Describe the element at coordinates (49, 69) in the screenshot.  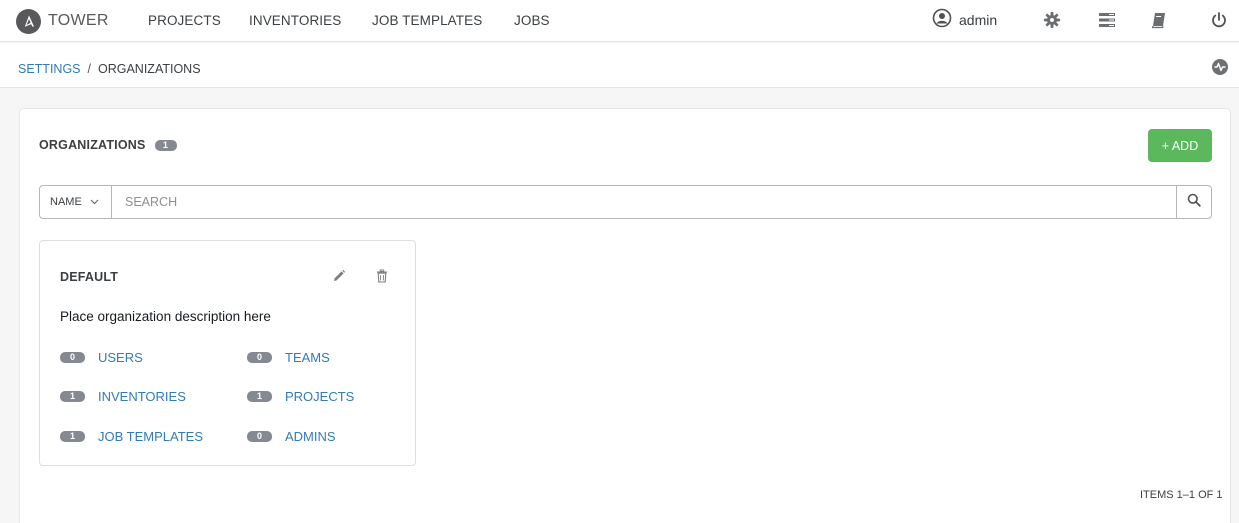
I see `breadcrumb-settings: SETTINGS` at that location.